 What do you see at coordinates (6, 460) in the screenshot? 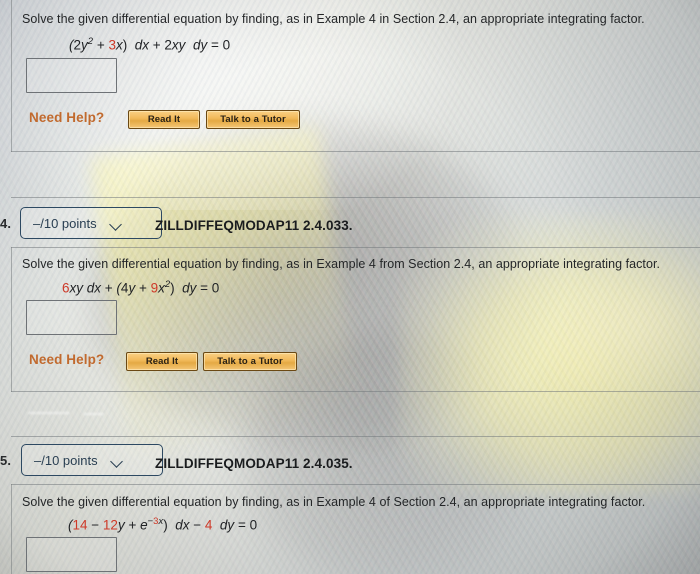
I see `question-number: 5.` at bounding box center [6, 460].